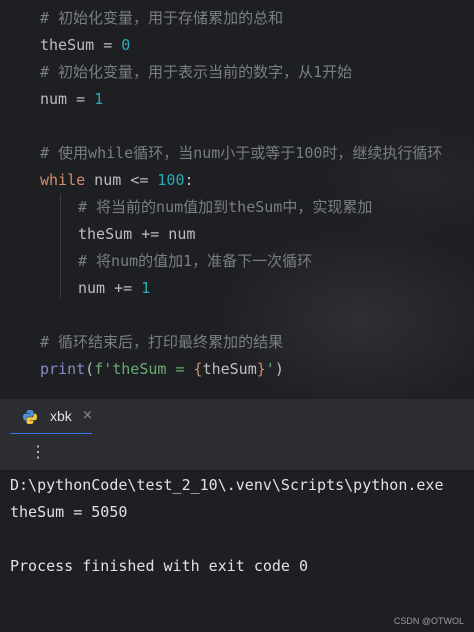  I want to click on code-line: while num <= 100:, so click(117, 180).